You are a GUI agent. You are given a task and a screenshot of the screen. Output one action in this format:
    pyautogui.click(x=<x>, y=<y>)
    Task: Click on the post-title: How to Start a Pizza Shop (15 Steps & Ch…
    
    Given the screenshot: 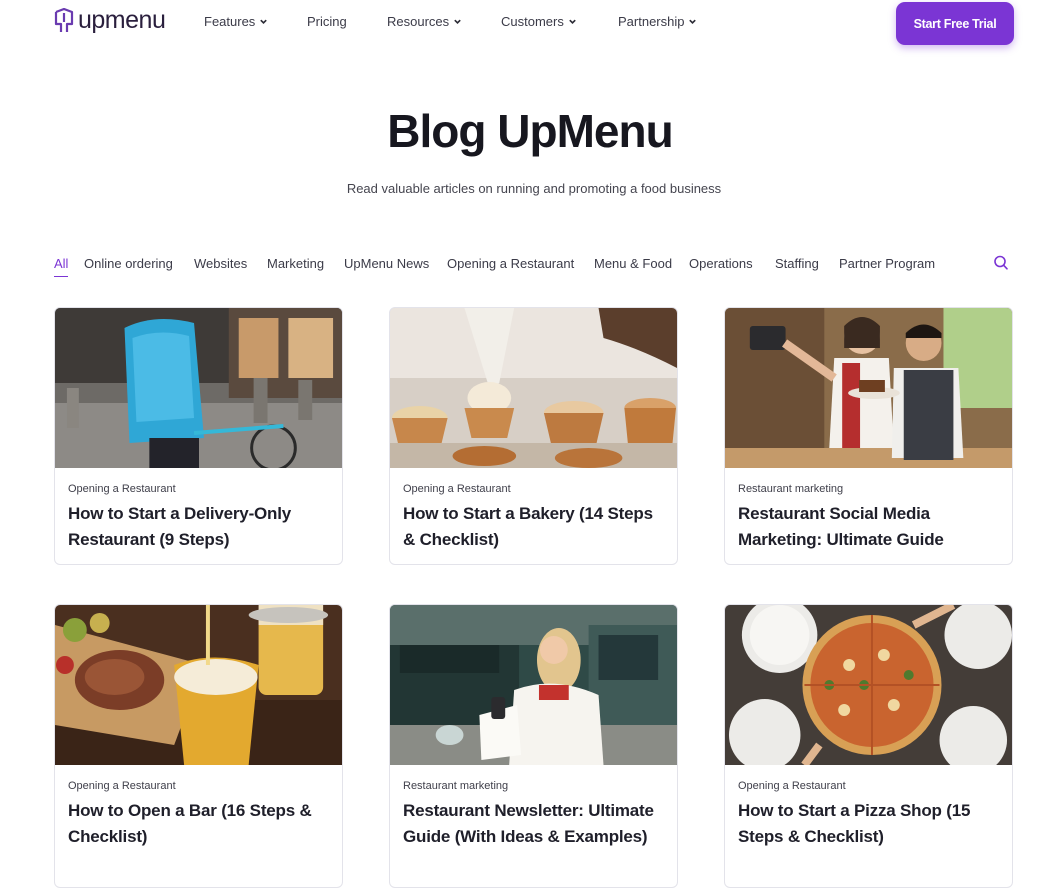 What is the action you would take?
    pyautogui.click(x=869, y=824)
    